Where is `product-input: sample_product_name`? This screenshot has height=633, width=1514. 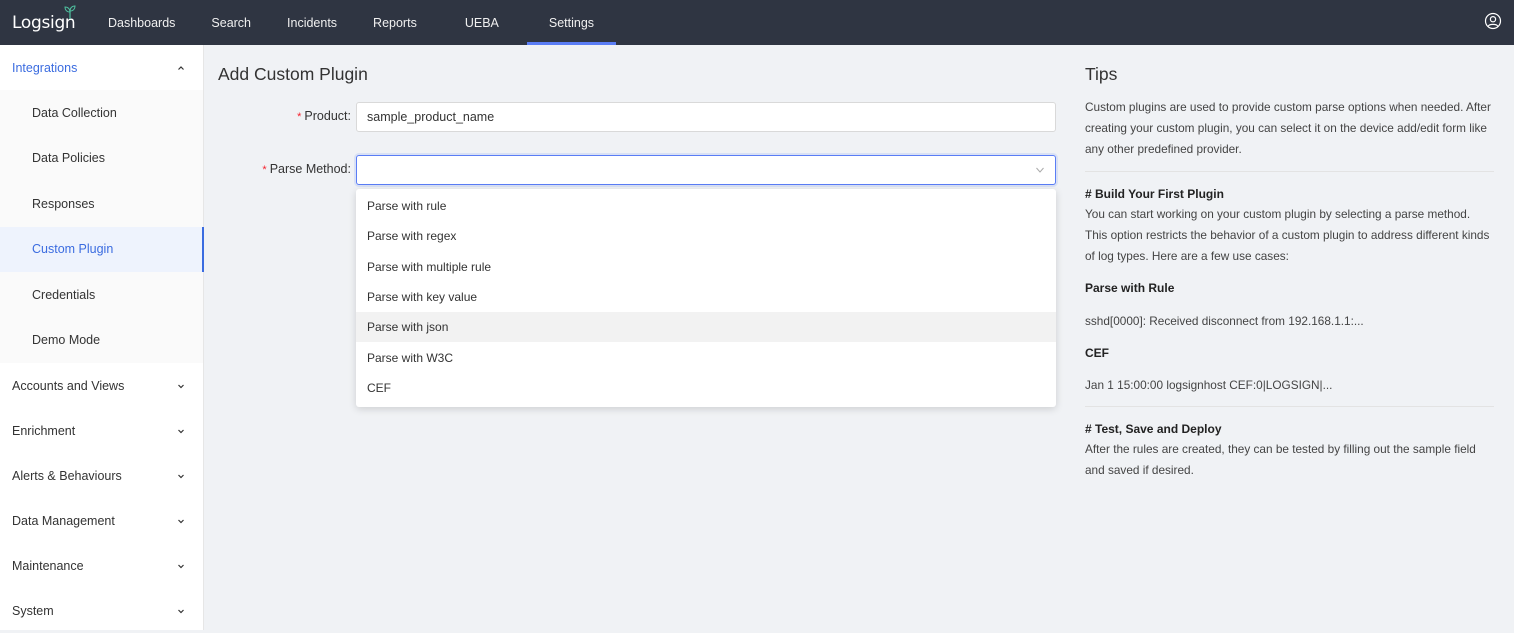 product-input: sample_product_name is located at coordinates (706, 117).